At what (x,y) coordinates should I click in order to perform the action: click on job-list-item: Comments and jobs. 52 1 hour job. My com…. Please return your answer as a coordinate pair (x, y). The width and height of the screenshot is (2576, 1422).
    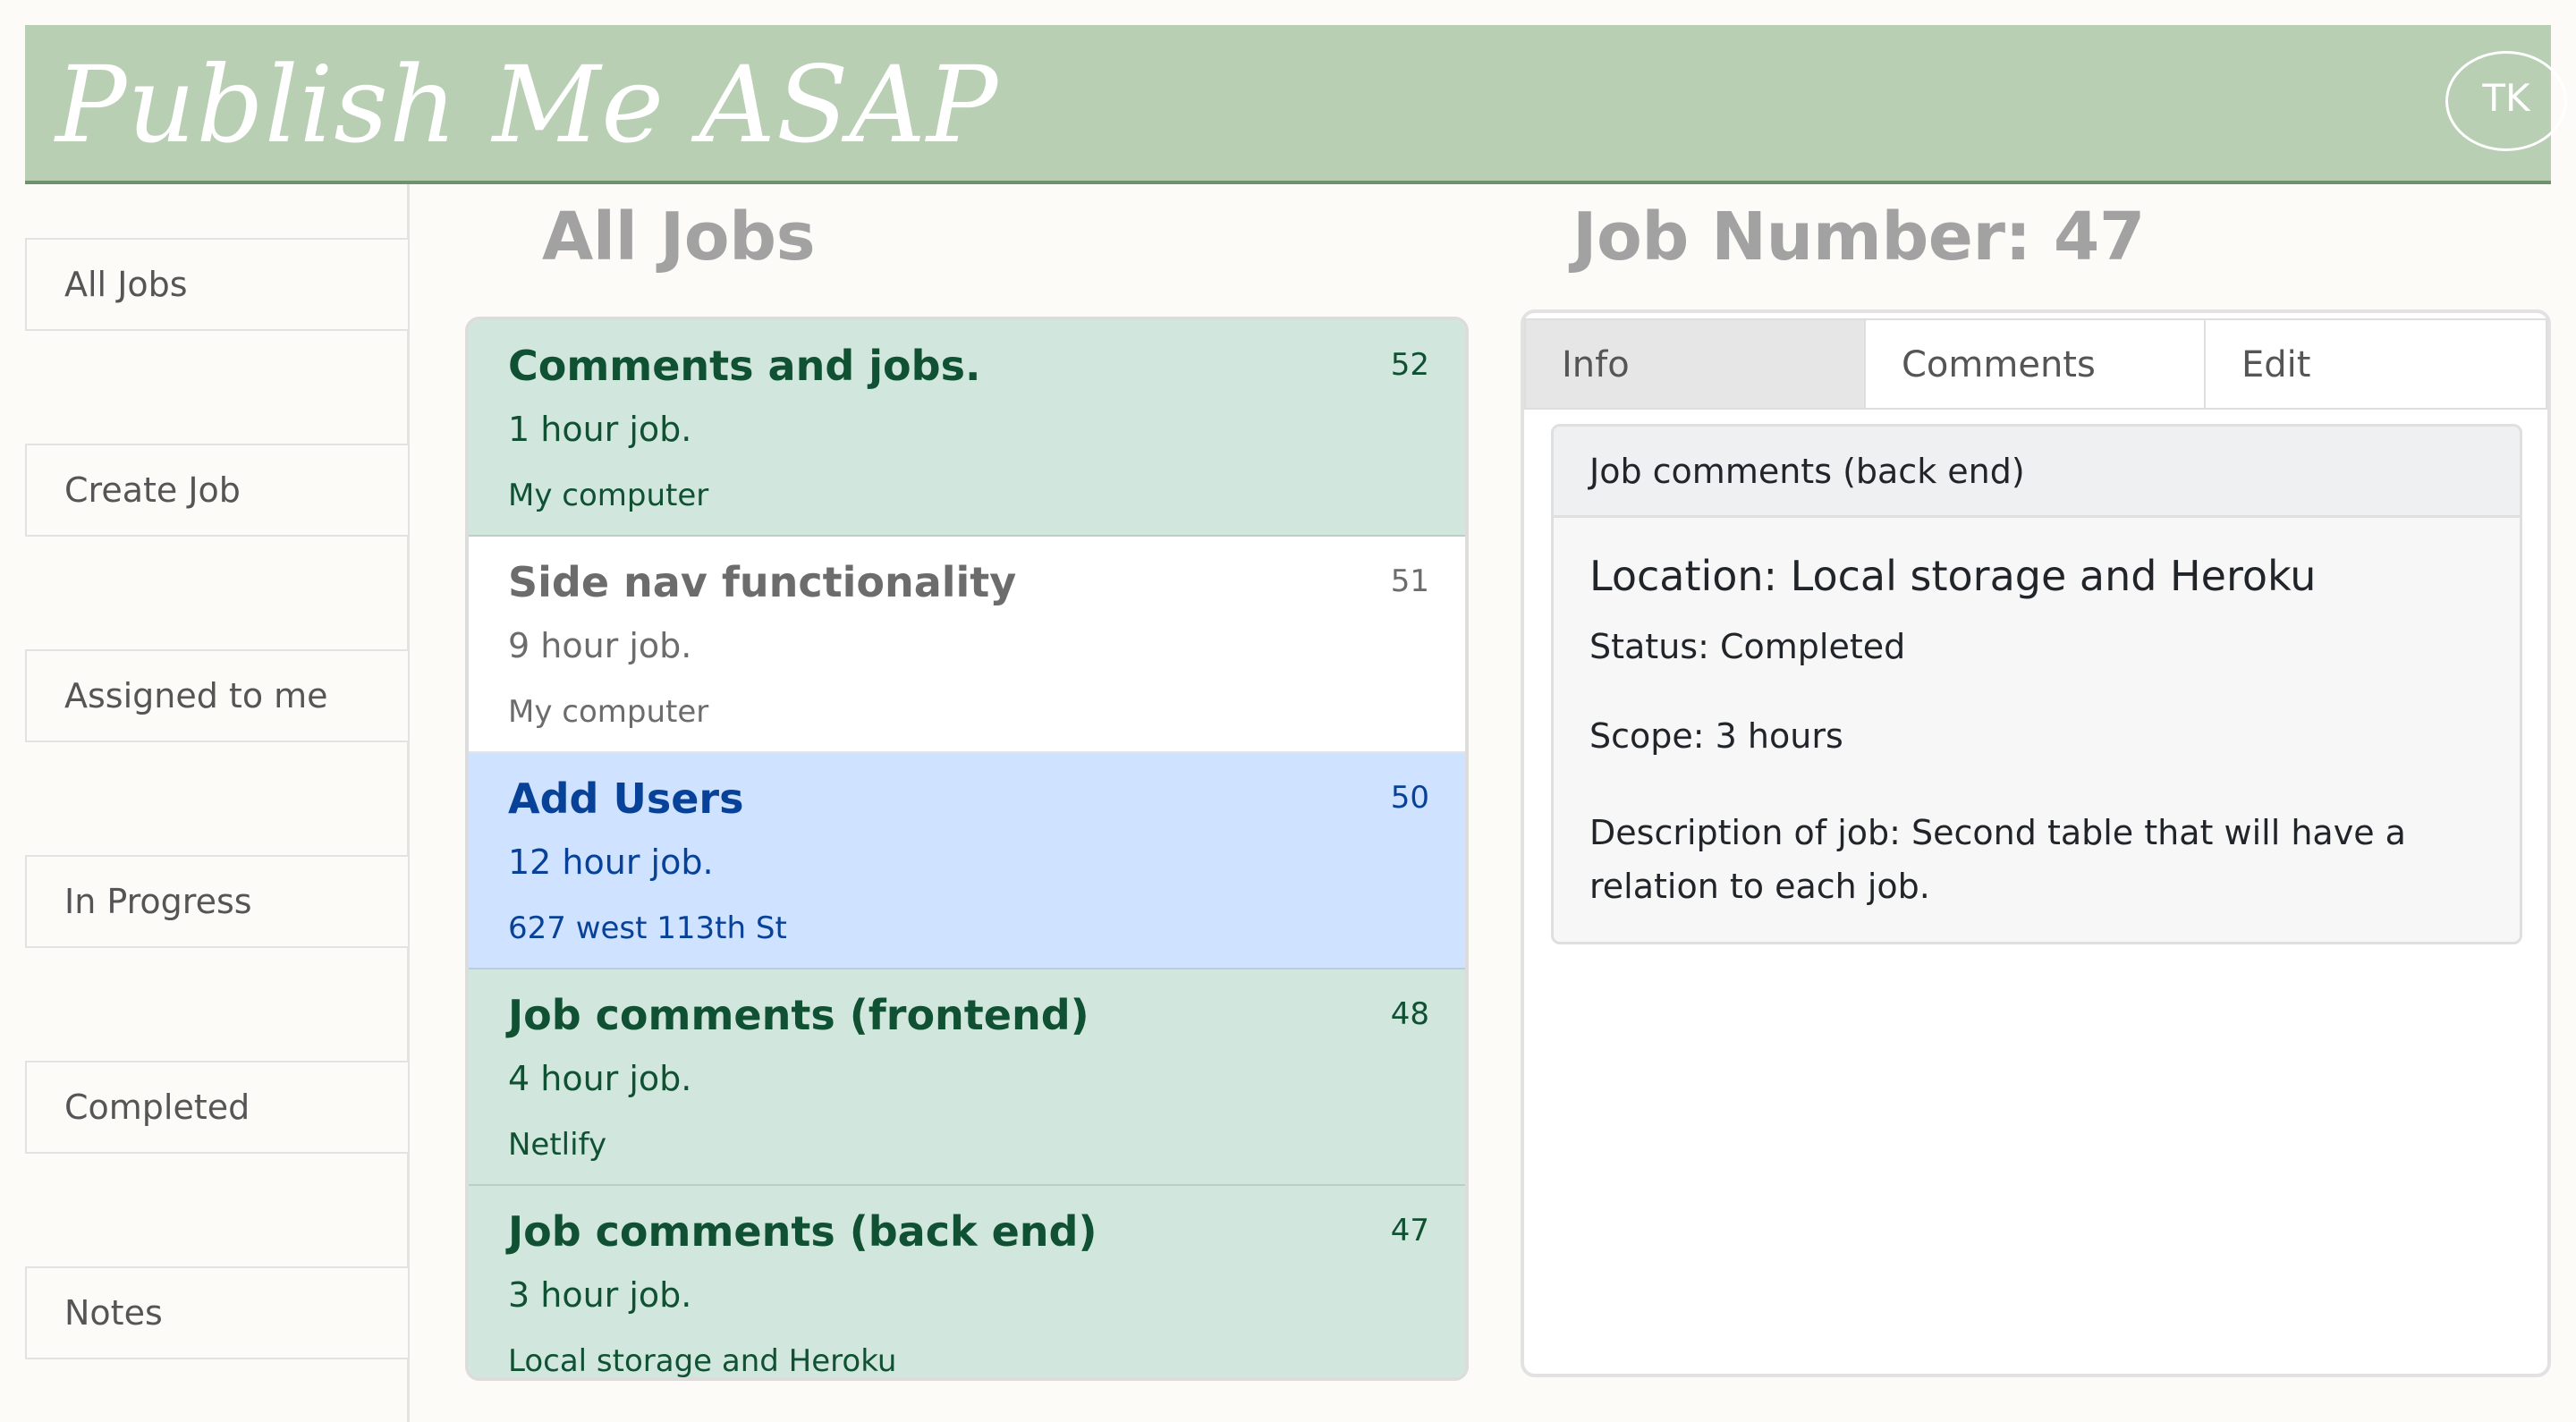
    Looking at the image, I should click on (967, 428).